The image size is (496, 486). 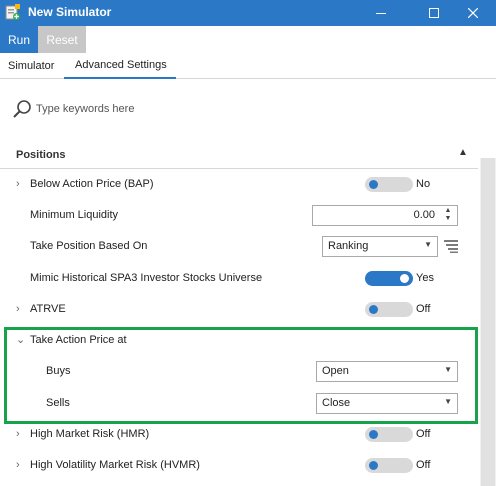 I want to click on atrve-toggle-label: Off, so click(x=423, y=309).